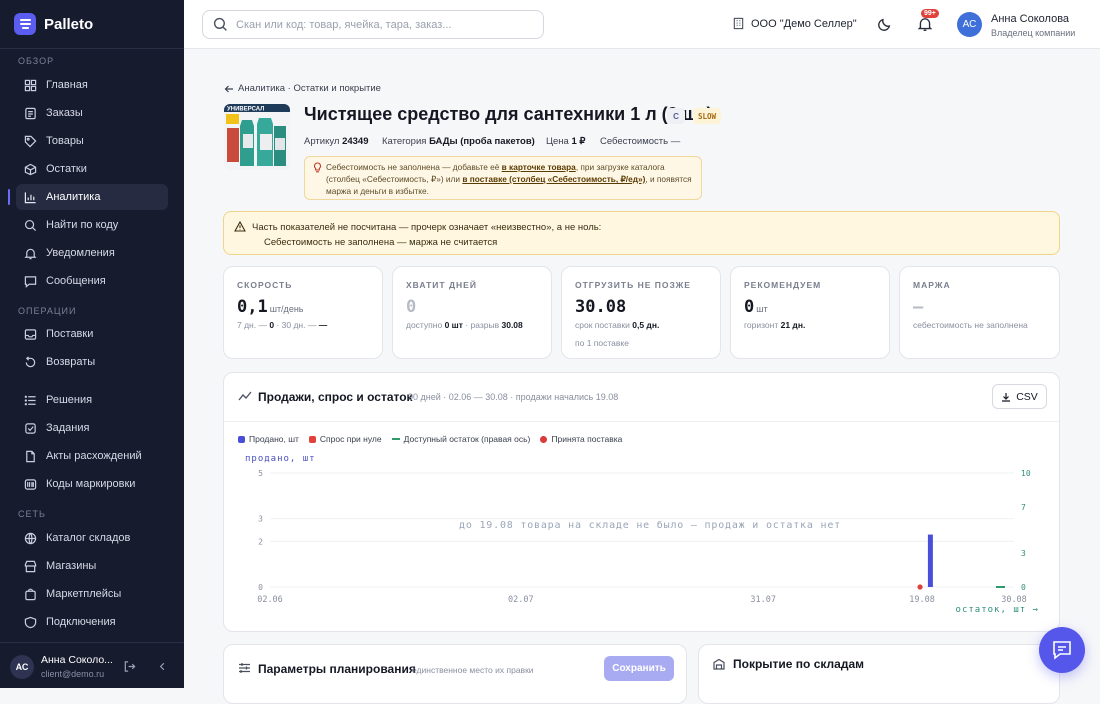 The image size is (1100, 704). Describe the element at coordinates (252, 307) in the screenshot. I see `kpi-value-number: 0,1` at that location.